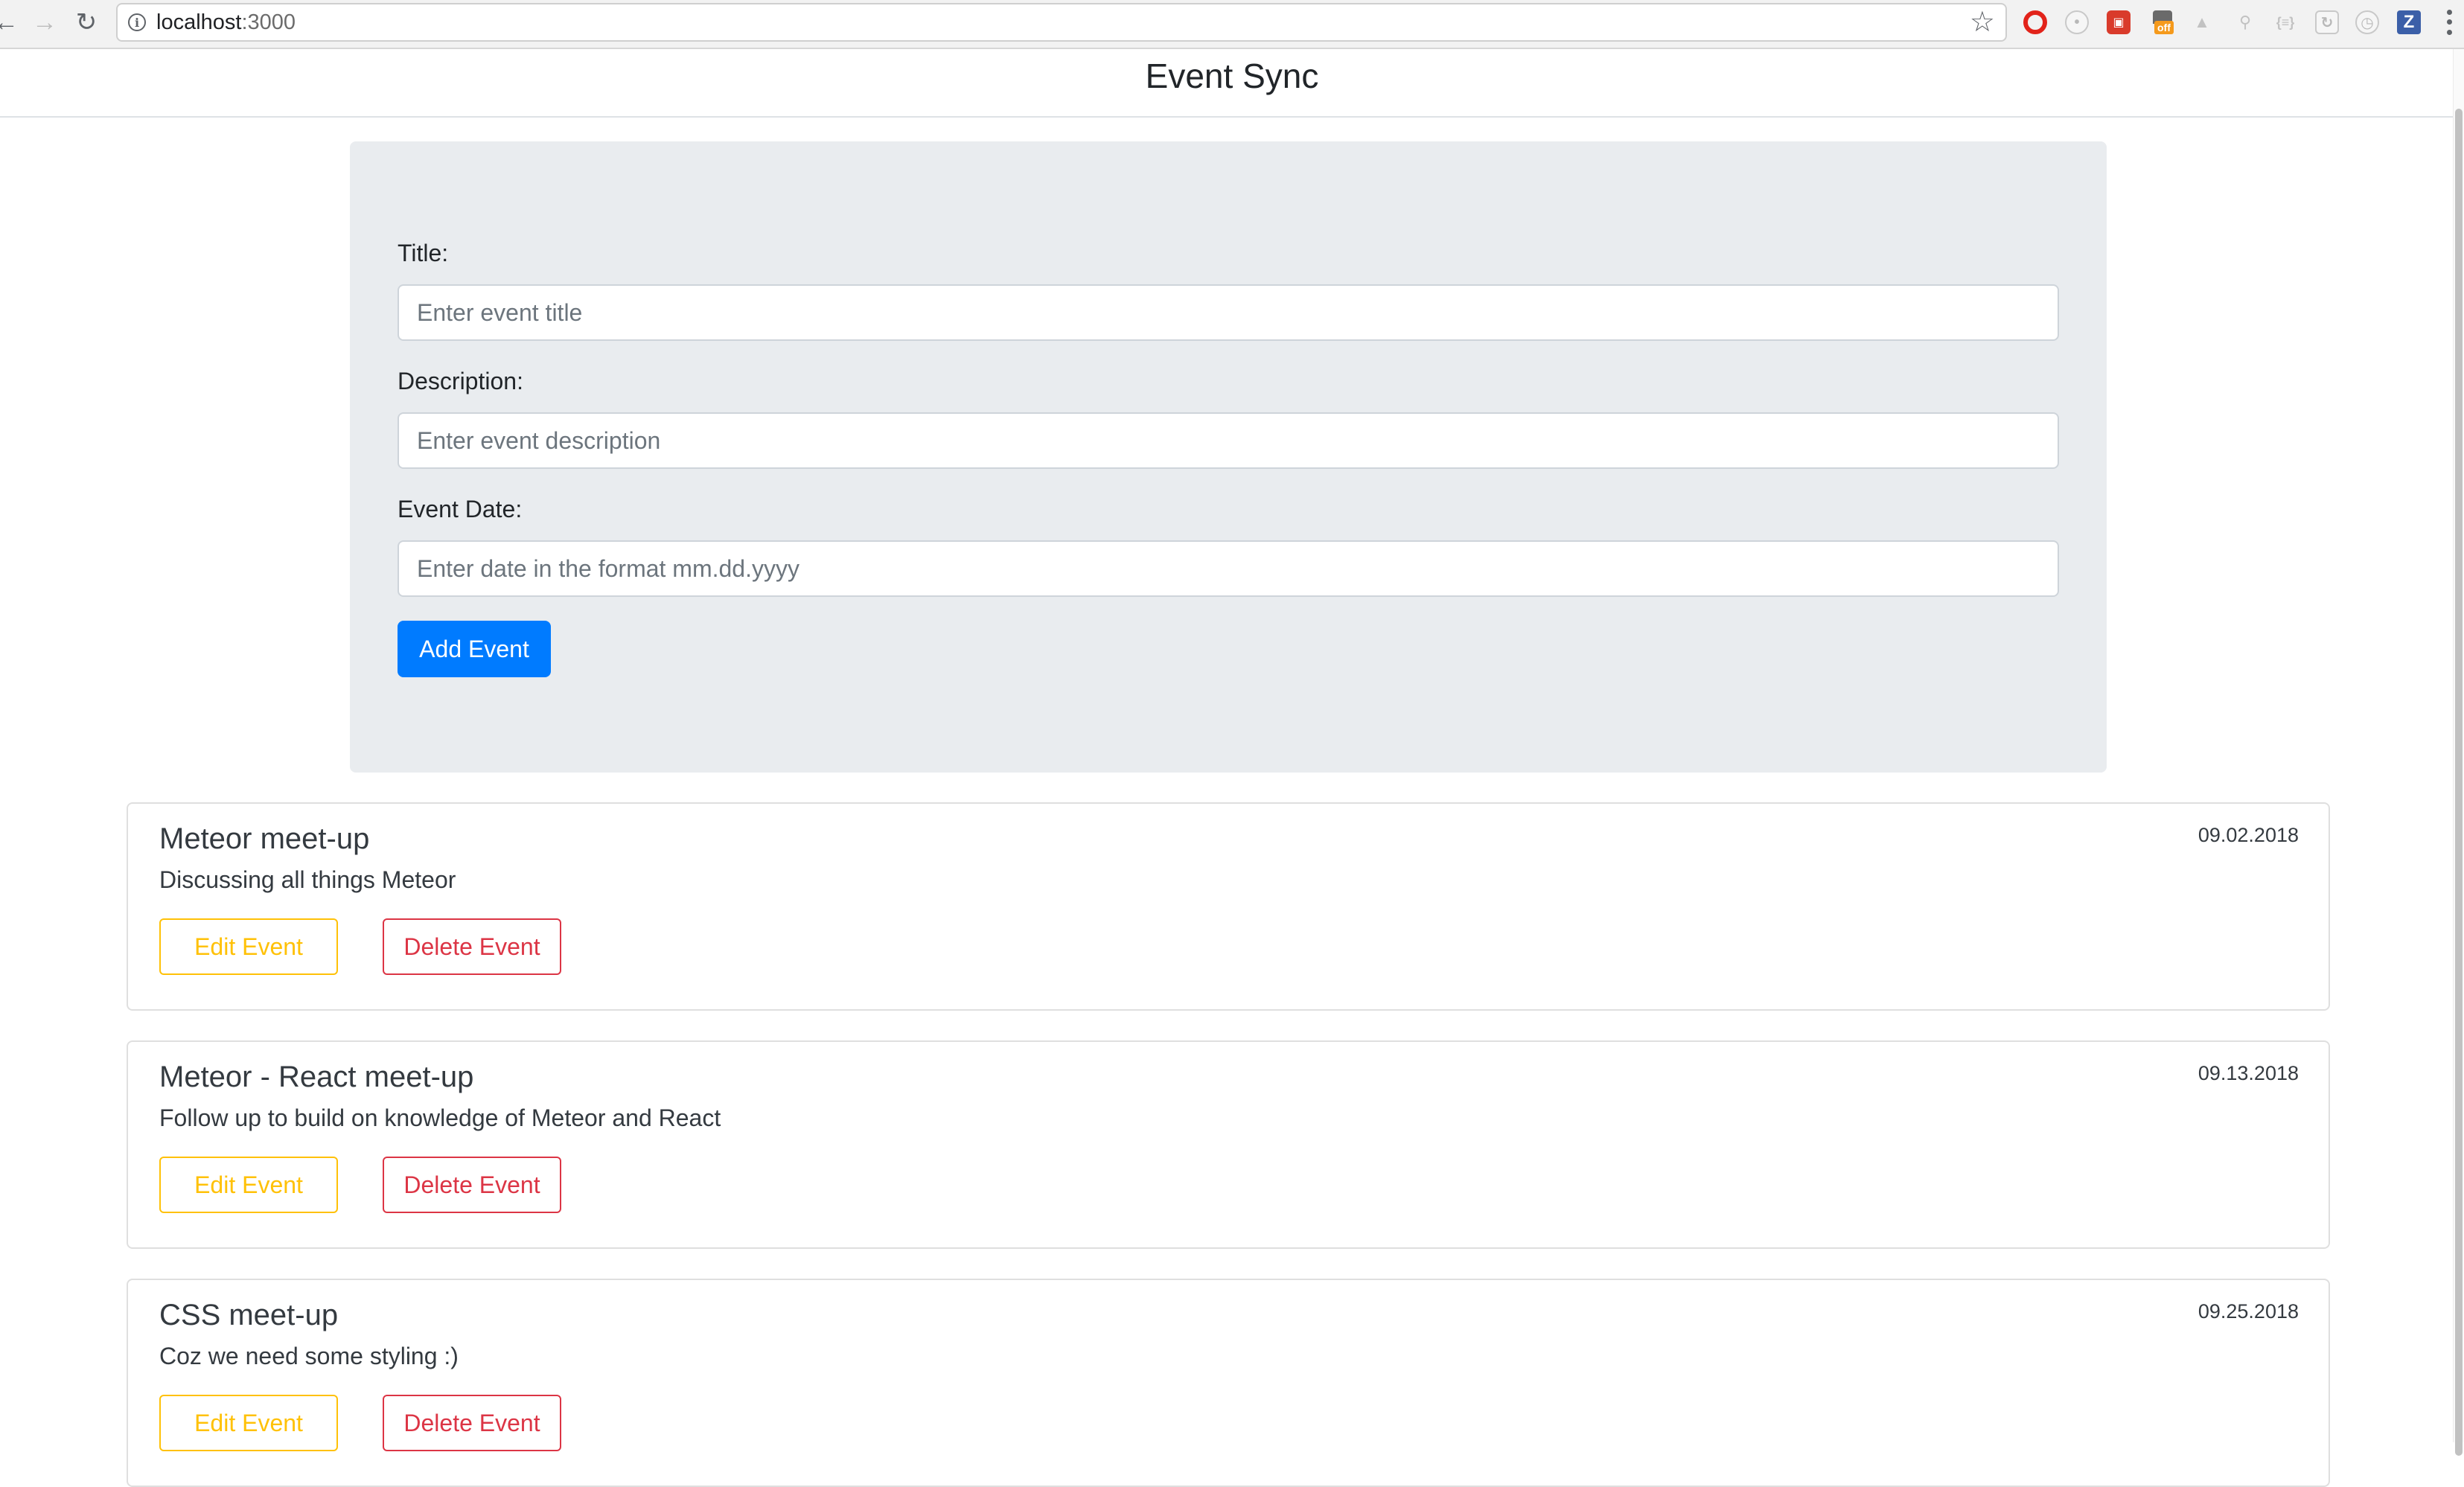 The image size is (2464, 1487). What do you see at coordinates (309, 1356) in the screenshot?
I see `event-description: Coz we need some styling :)` at bounding box center [309, 1356].